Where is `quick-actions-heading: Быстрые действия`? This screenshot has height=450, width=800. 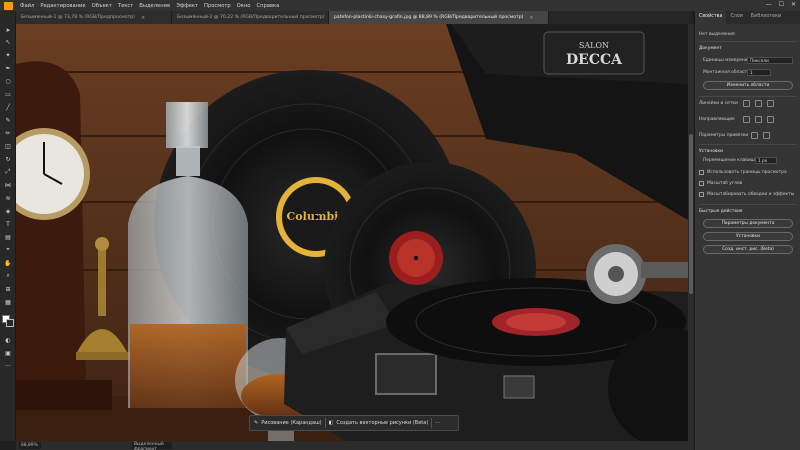 quick-actions-heading: Быстрые действия is located at coordinates (721, 211).